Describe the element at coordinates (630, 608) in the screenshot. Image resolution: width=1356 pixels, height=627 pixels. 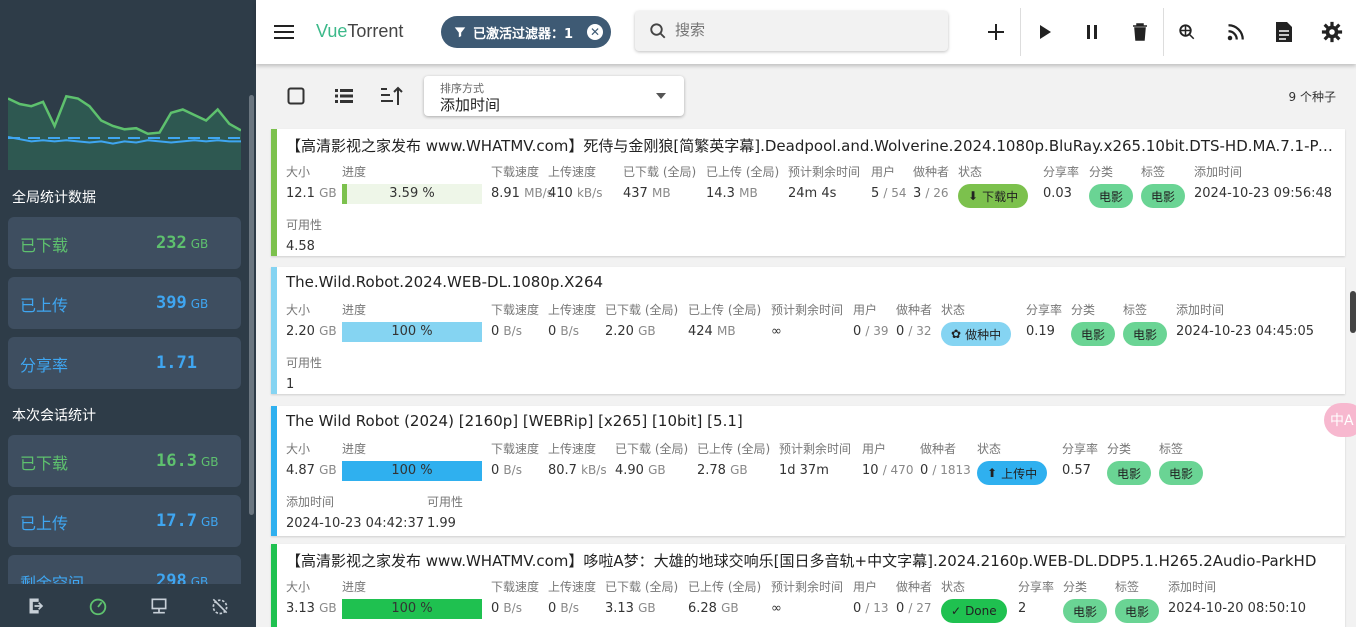
I see `field-value: 3.13 GB` at that location.